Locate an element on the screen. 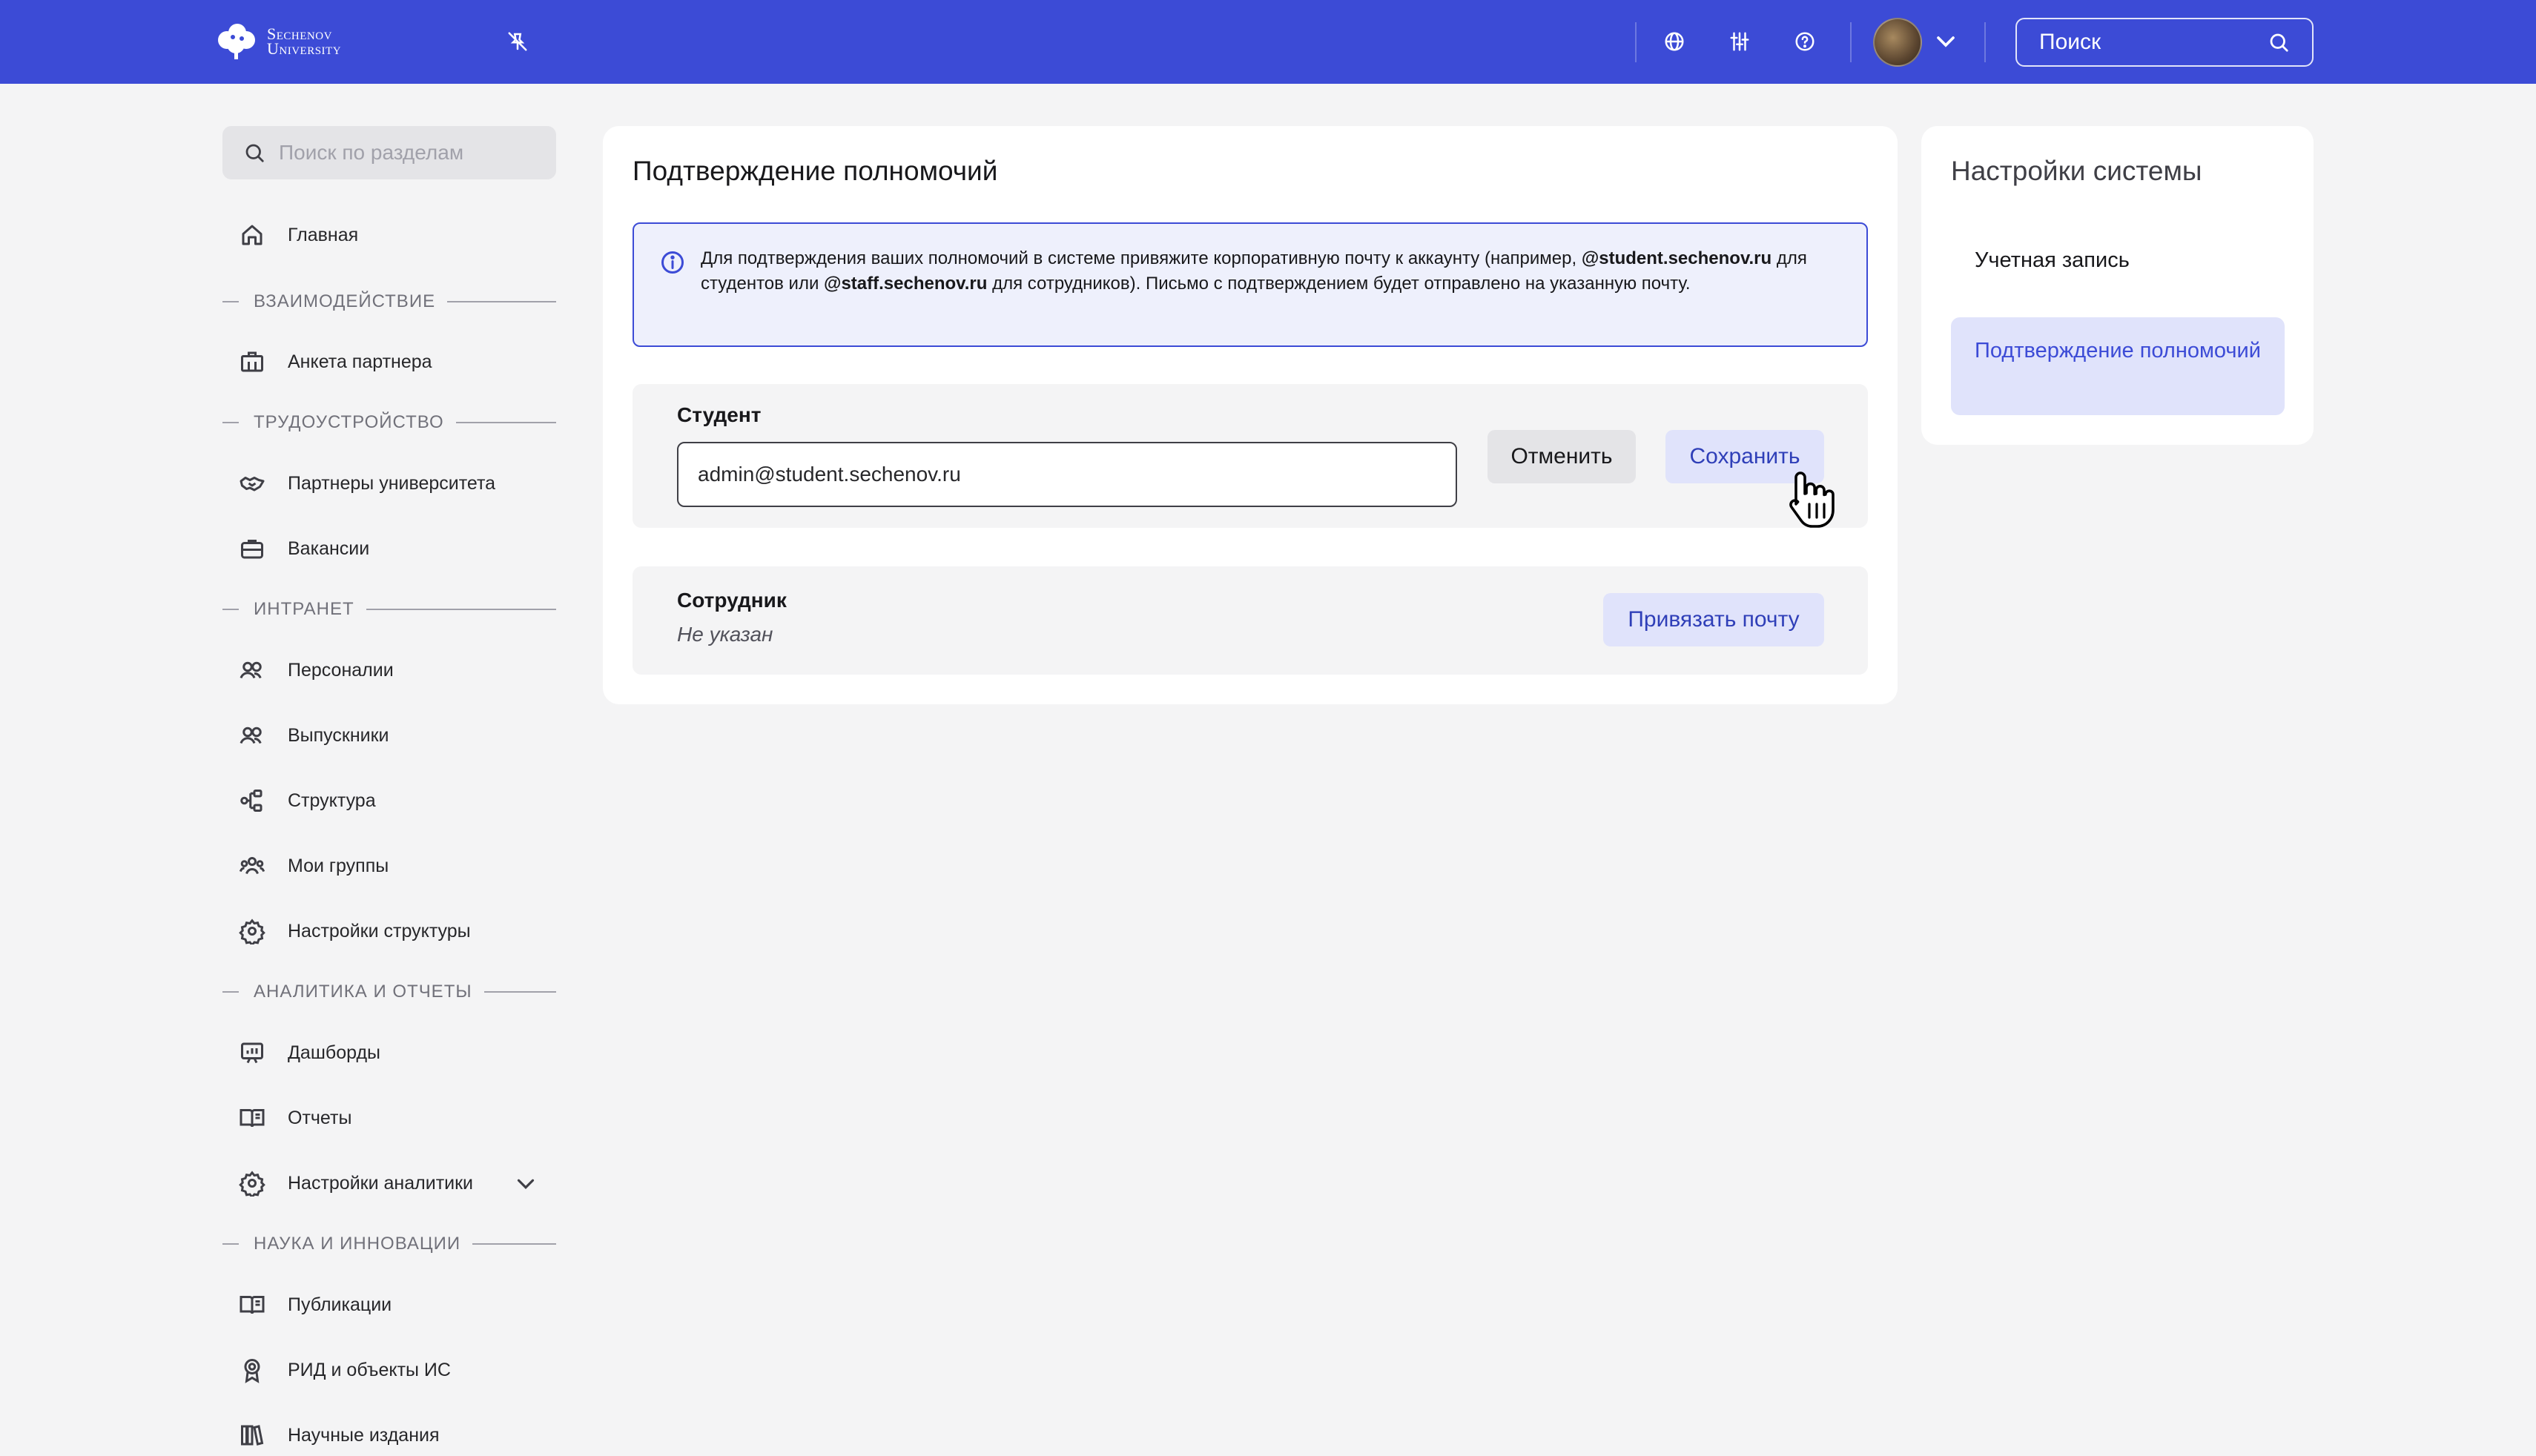 Image resolution: width=2536 pixels, height=1456 pixels. sidebar-item-vacancies: Вакансии is located at coordinates (304, 548).